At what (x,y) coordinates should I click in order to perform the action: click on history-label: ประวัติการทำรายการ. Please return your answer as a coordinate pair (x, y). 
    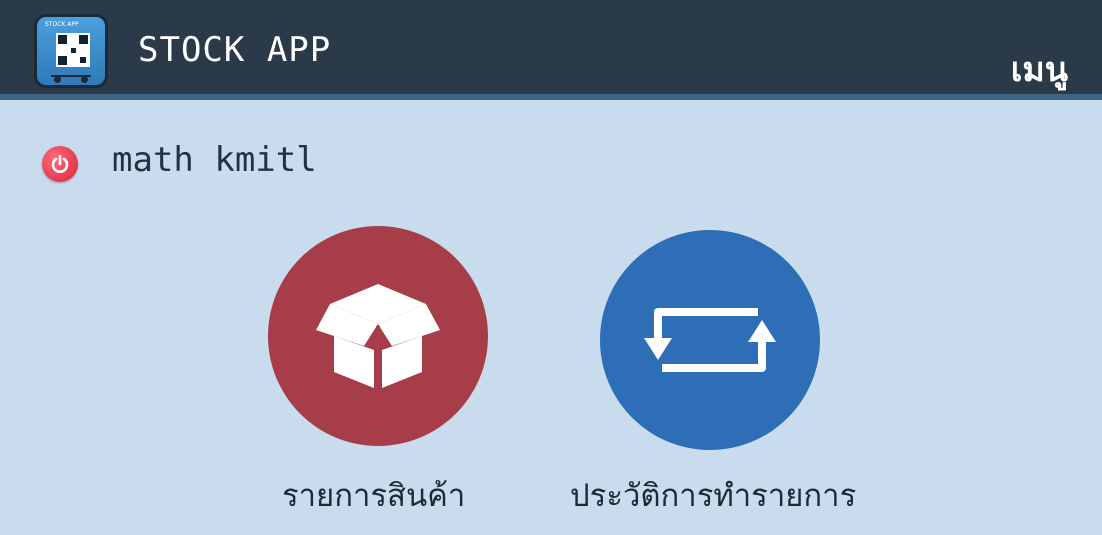
    Looking at the image, I should click on (713, 495).